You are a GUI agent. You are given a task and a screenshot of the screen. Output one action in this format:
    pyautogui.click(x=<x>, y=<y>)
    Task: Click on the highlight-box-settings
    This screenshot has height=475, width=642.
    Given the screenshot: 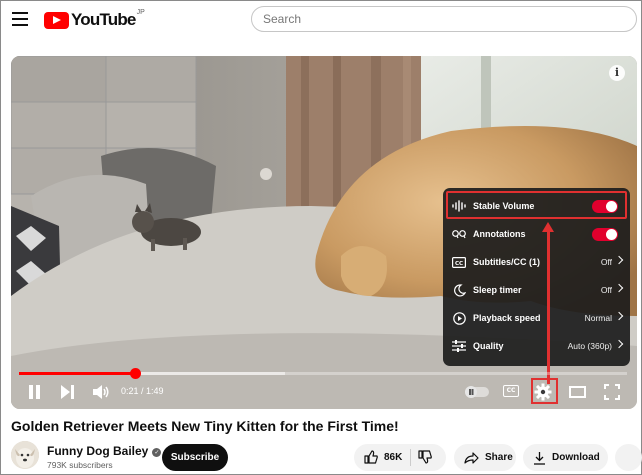 What is the action you would take?
    pyautogui.click(x=544, y=391)
    